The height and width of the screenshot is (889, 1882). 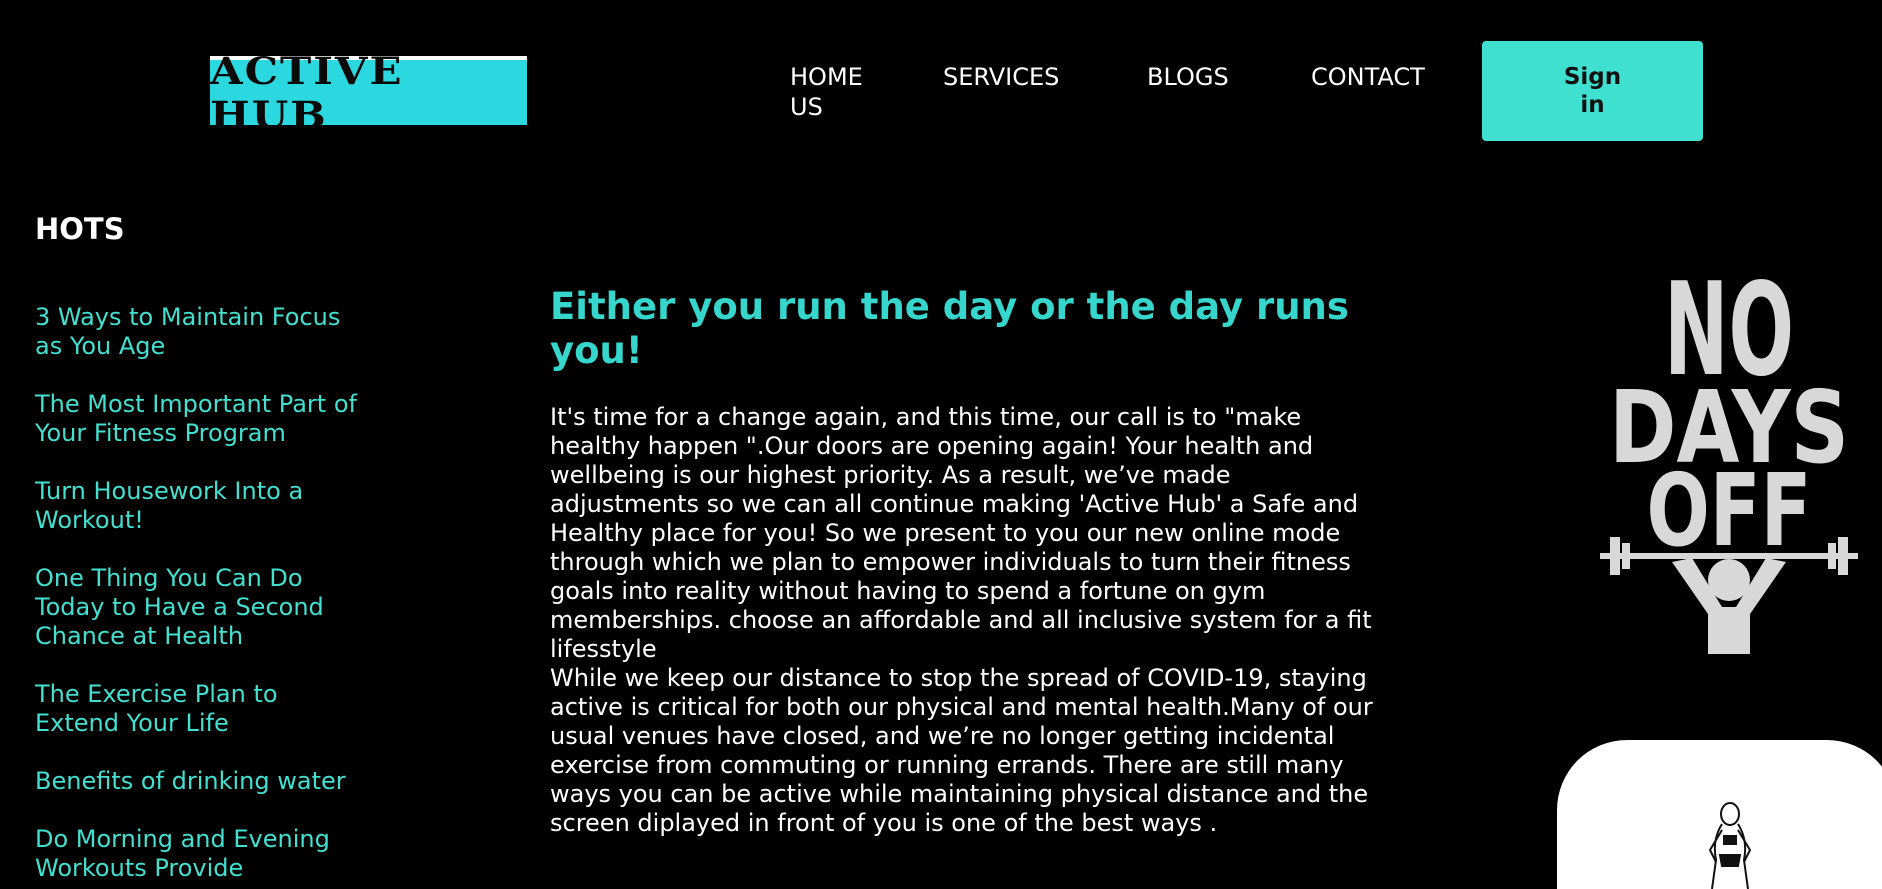 I want to click on poster-line-off: OFF, so click(x=1729, y=510).